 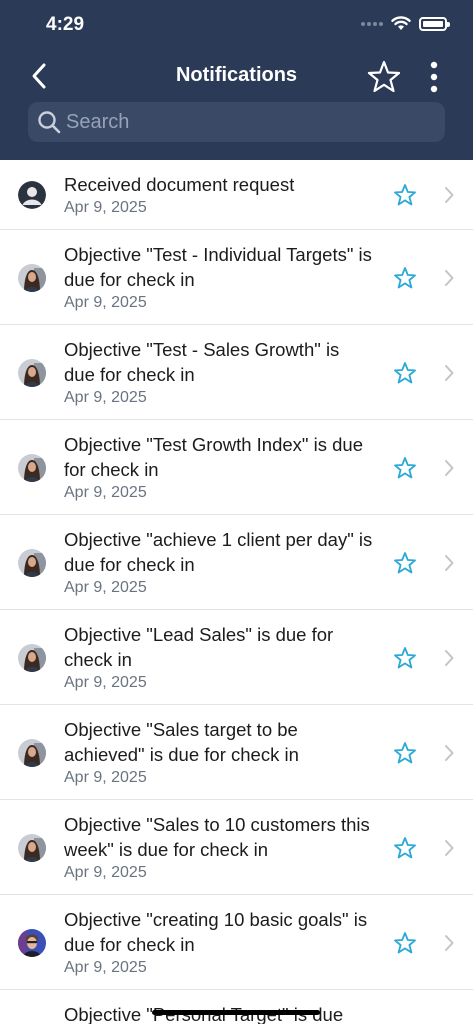 I want to click on search-bar, so click(x=236, y=122).